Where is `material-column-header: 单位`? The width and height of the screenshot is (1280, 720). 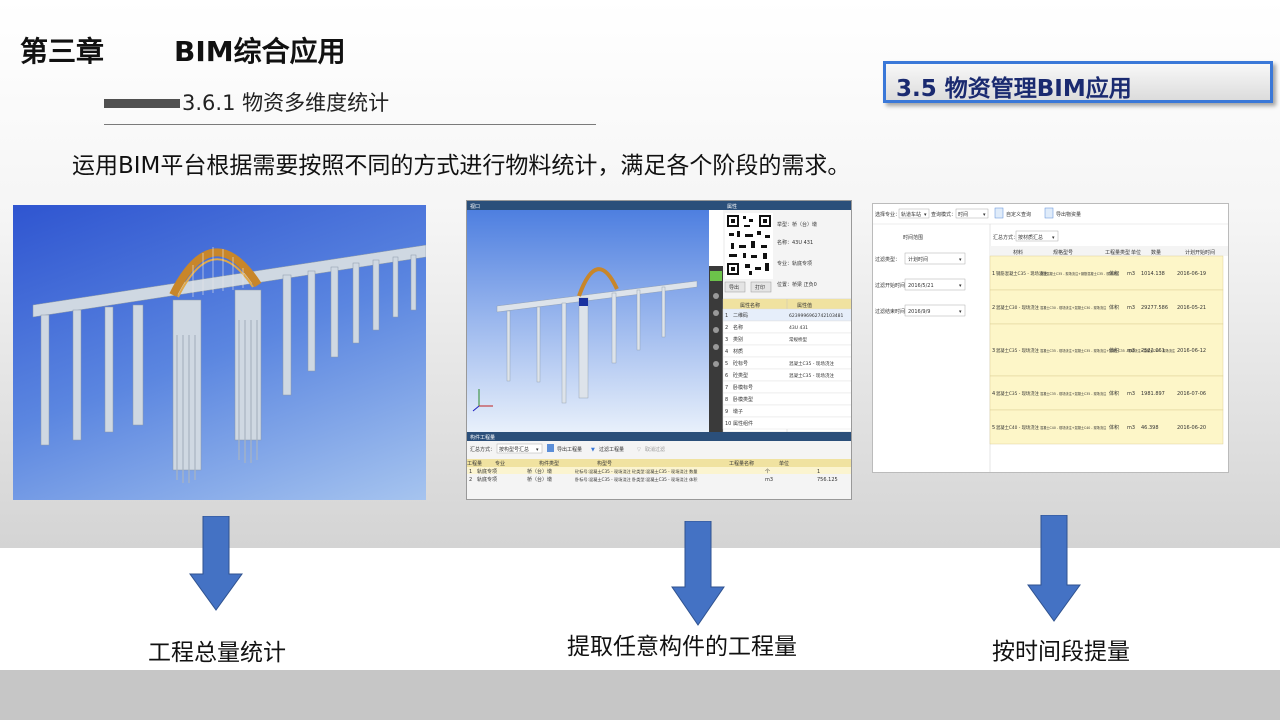
material-column-header: 单位 is located at coordinates (1136, 252).